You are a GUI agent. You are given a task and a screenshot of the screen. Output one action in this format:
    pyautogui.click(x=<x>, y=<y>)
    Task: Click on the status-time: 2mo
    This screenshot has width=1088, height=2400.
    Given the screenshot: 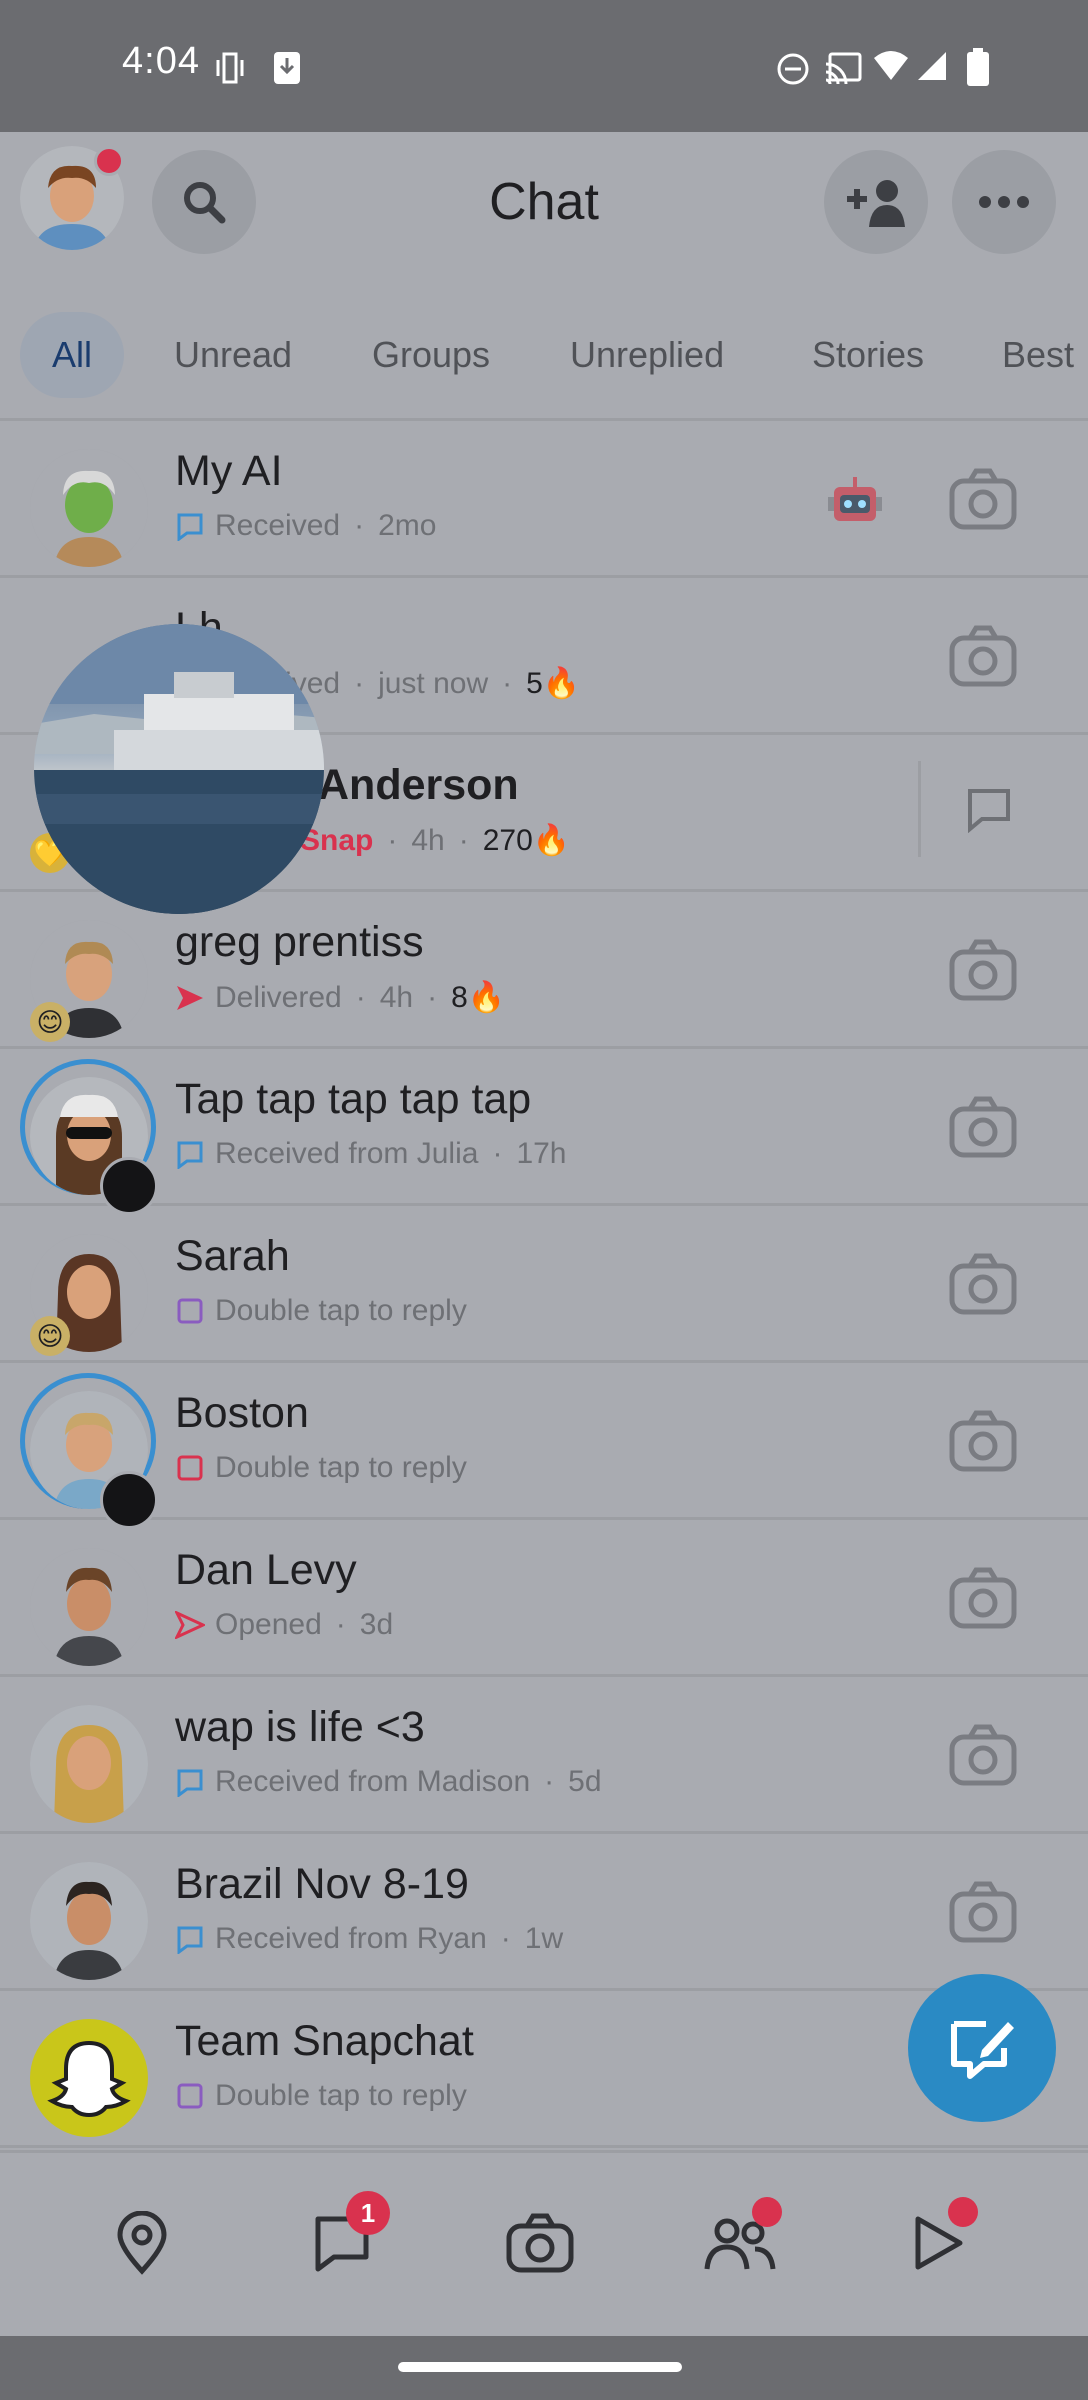 What is the action you would take?
    pyautogui.click(x=407, y=525)
    